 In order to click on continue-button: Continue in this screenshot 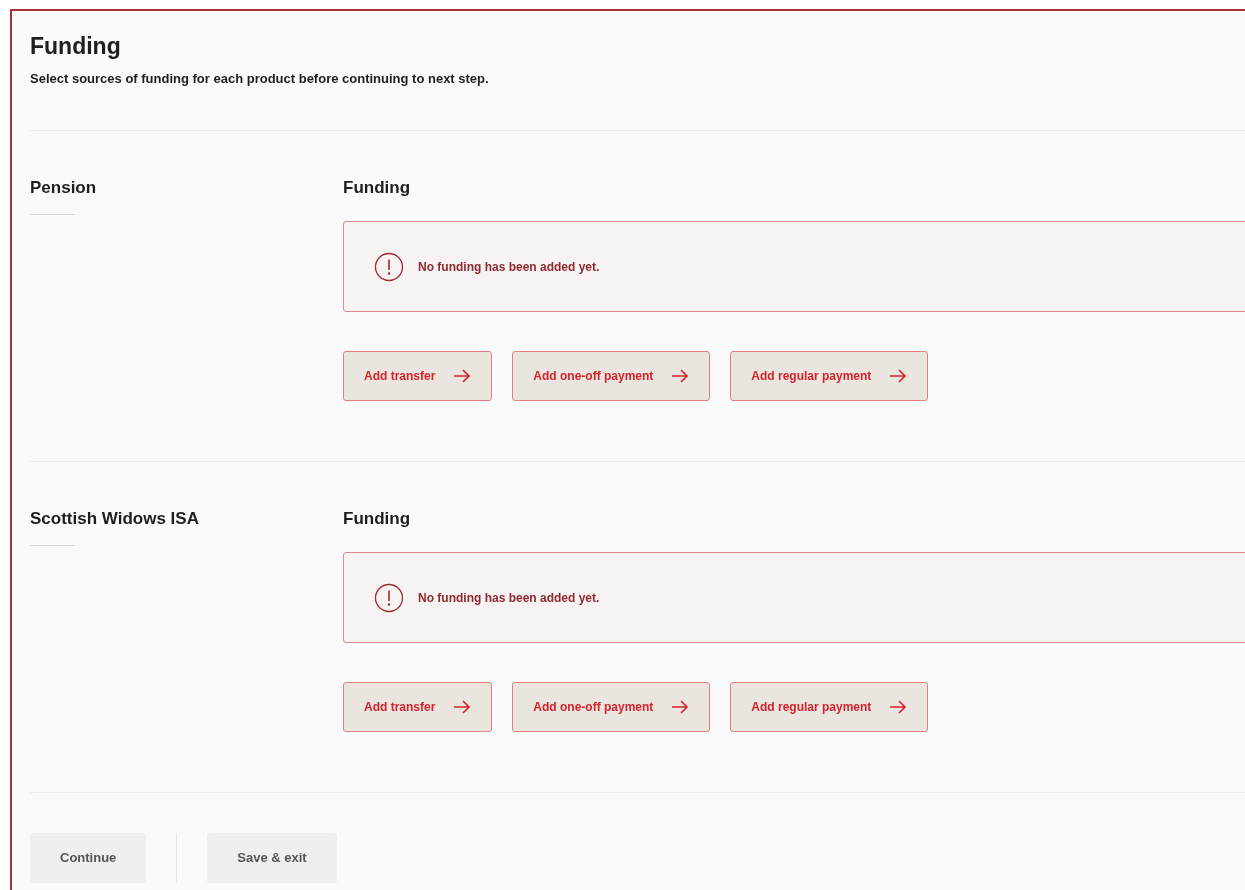, I will do `click(88, 858)`.